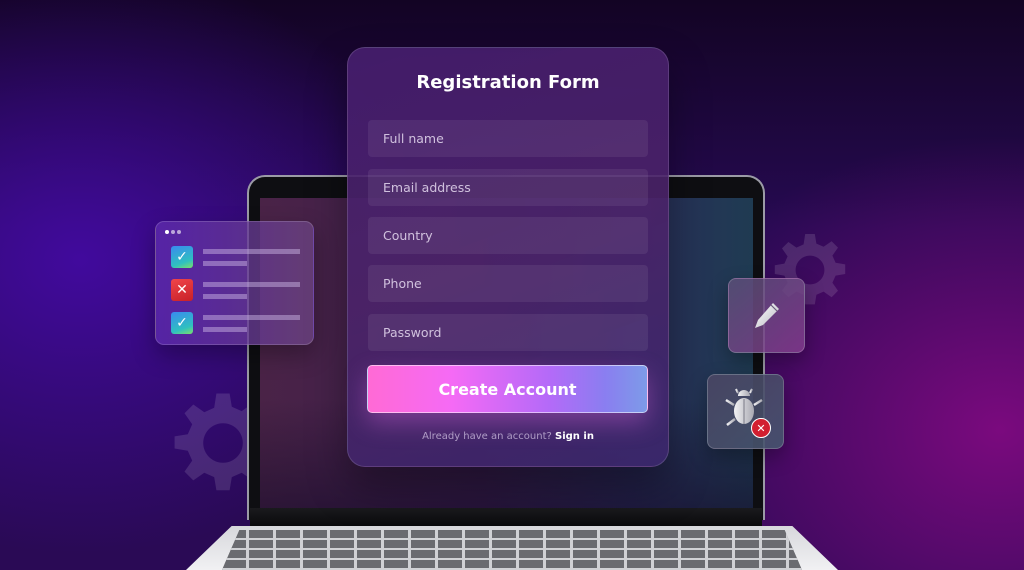  I want to click on create-account-button: Create Account, so click(507, 389).